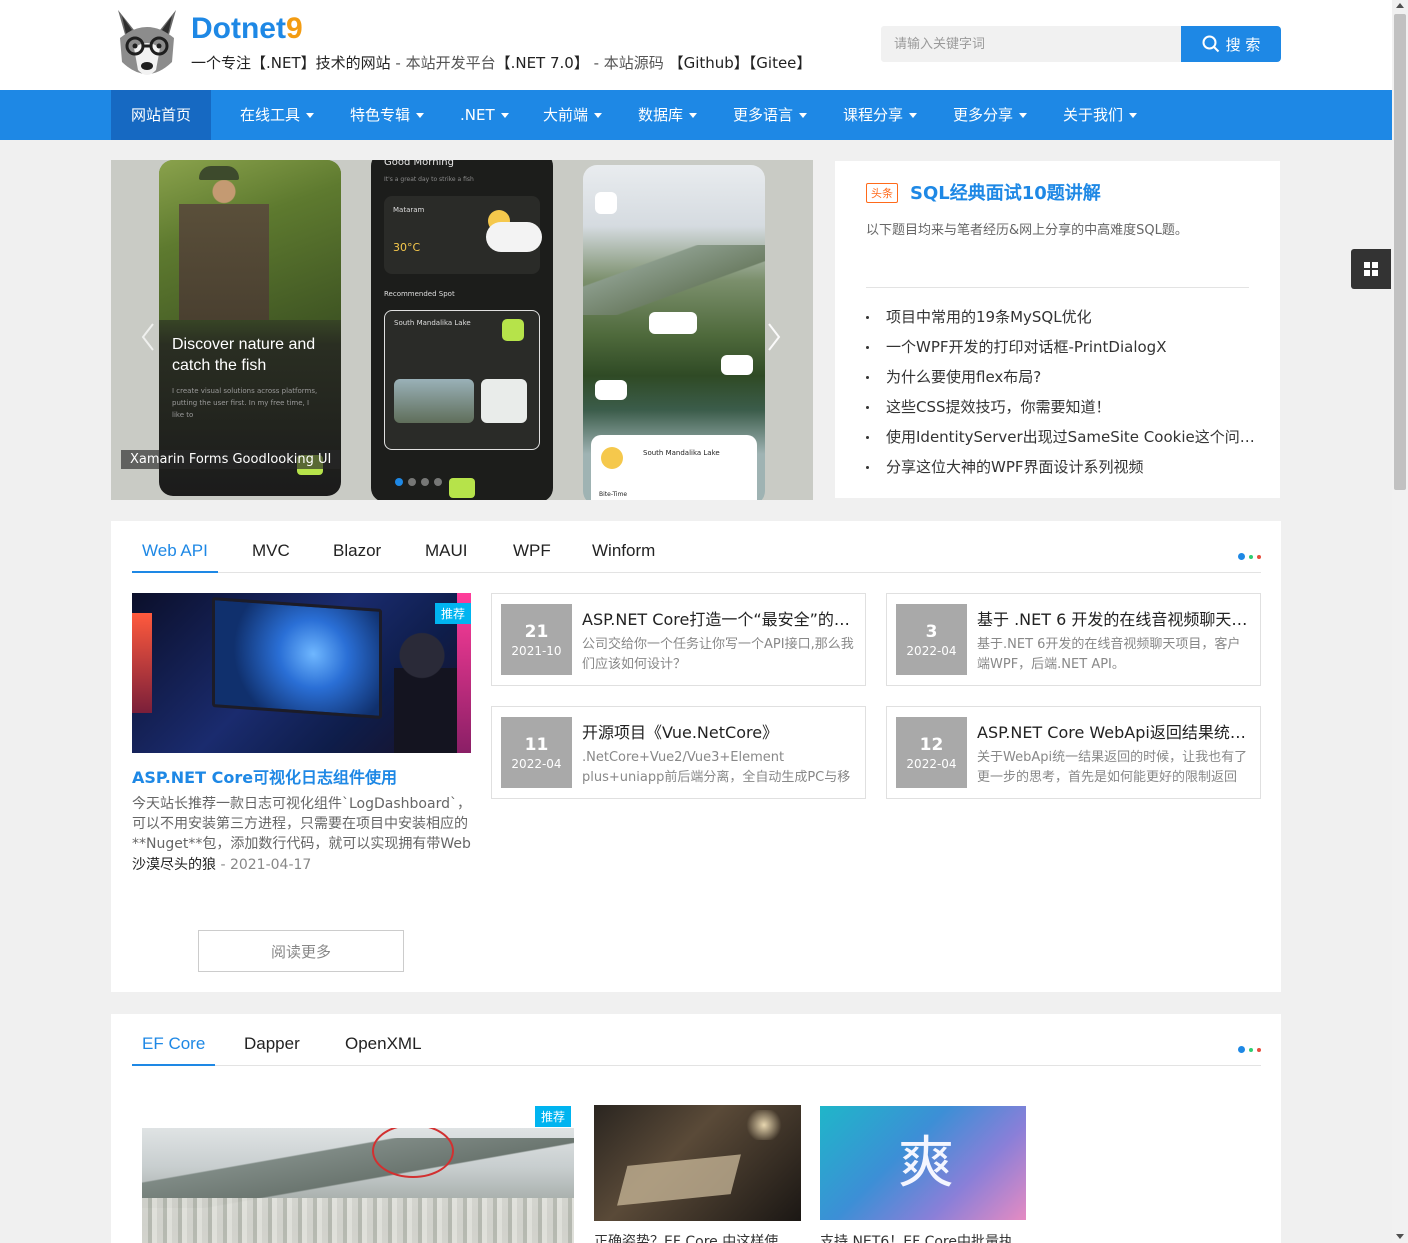 Image resolution: width=1408 pixels, height=1243 pixels. I want to click on card-title: ASP.NET Core打造一个“最安全”的api接口, so click(718, 618).